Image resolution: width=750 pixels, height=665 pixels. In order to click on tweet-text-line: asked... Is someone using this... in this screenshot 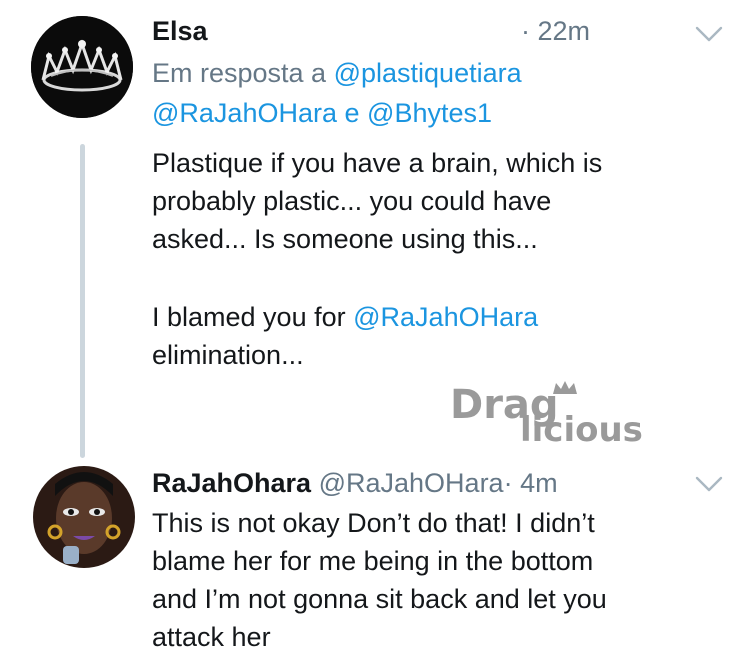, I will do `click(345, 239)`.